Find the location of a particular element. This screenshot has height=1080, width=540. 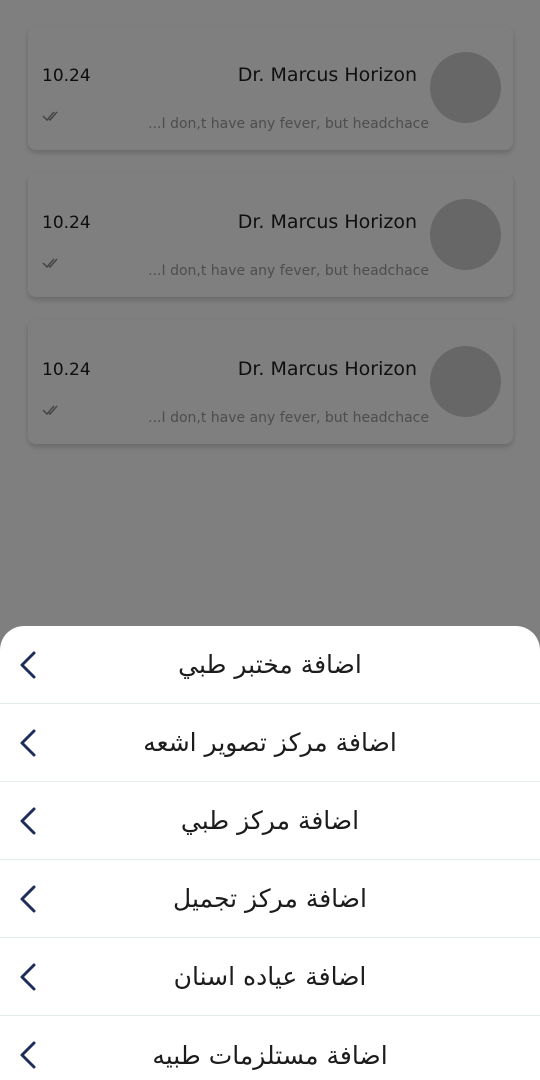

menu-item-label: اضافة مختبر طبي is located at coordinates (270, 664).